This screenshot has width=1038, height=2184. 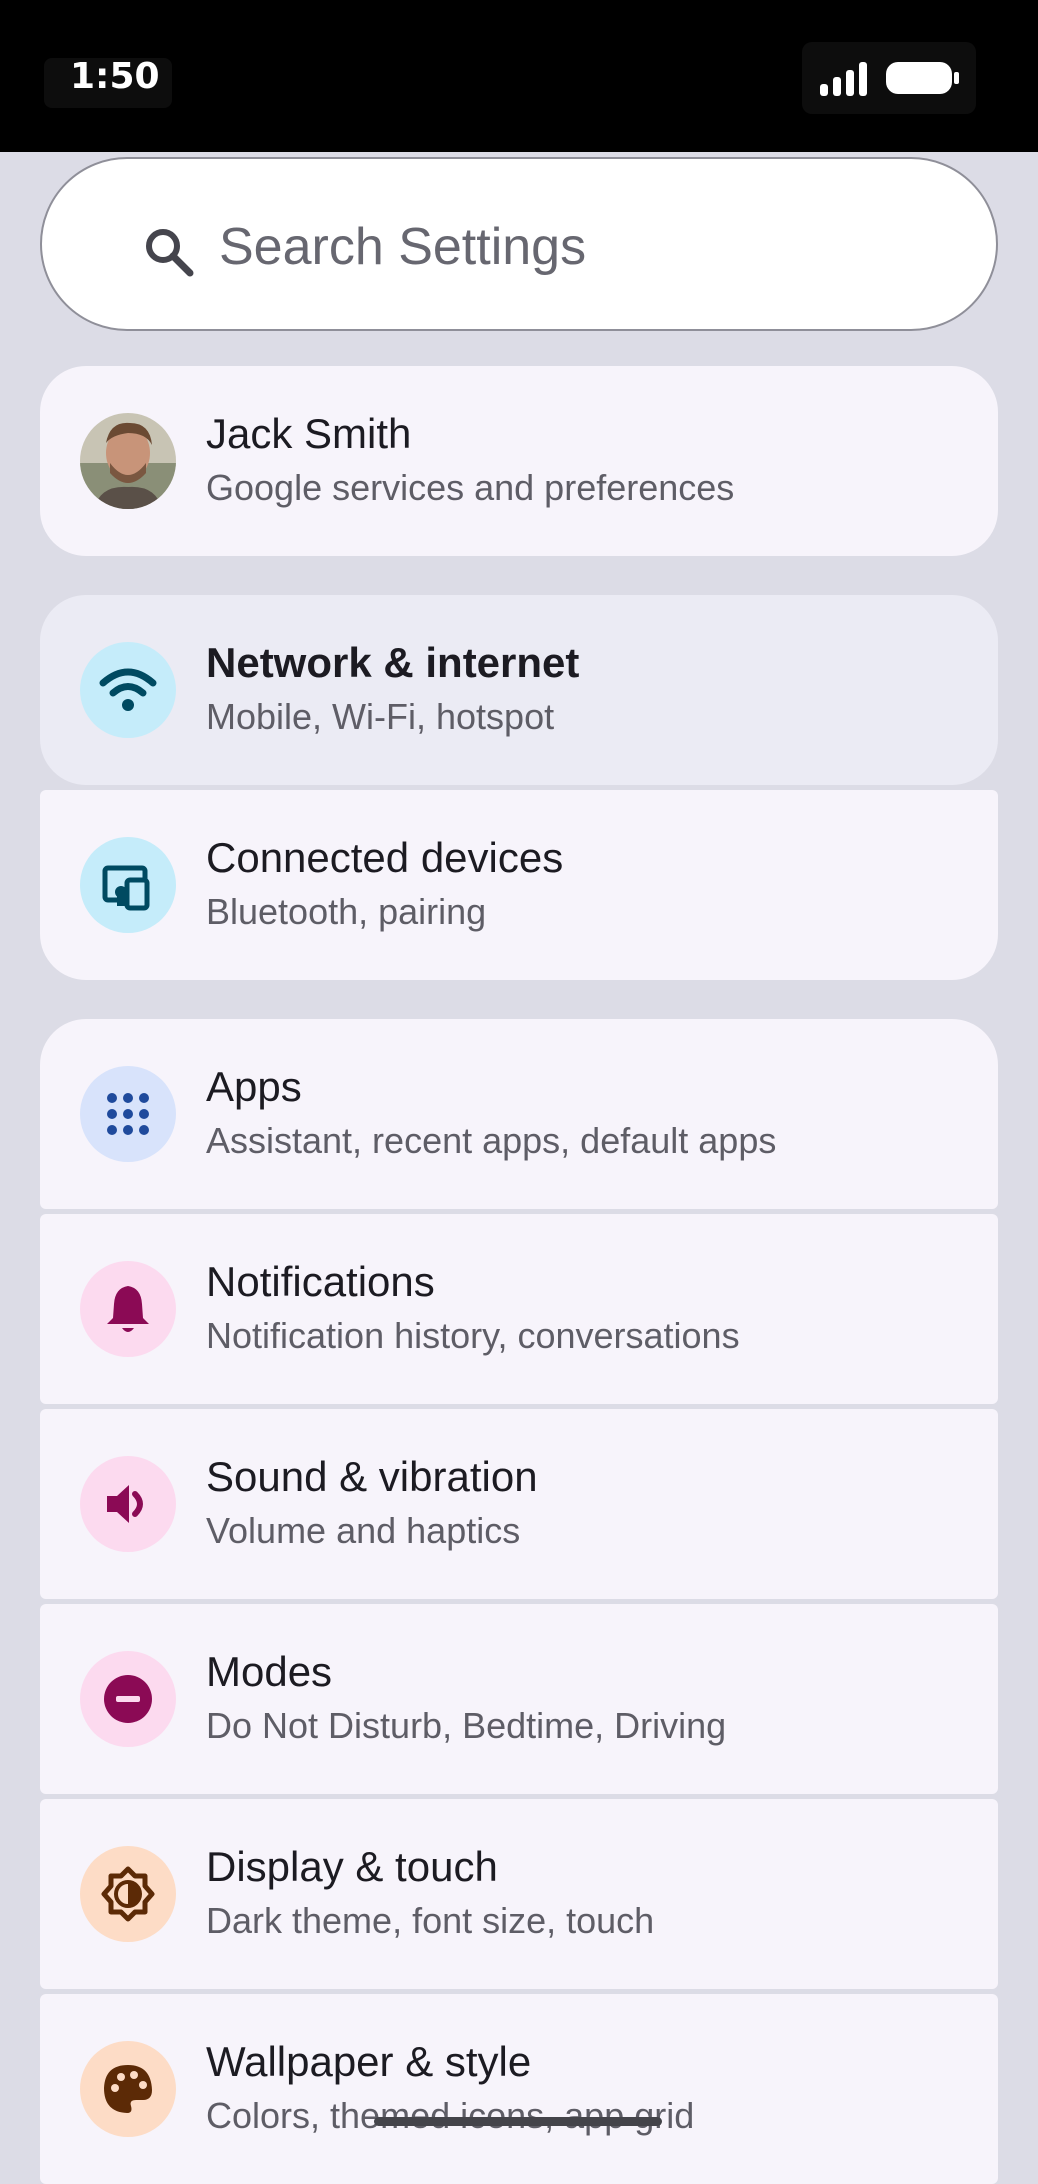 I want to click on apps-icon-badge, so click(x=128, y=1114).